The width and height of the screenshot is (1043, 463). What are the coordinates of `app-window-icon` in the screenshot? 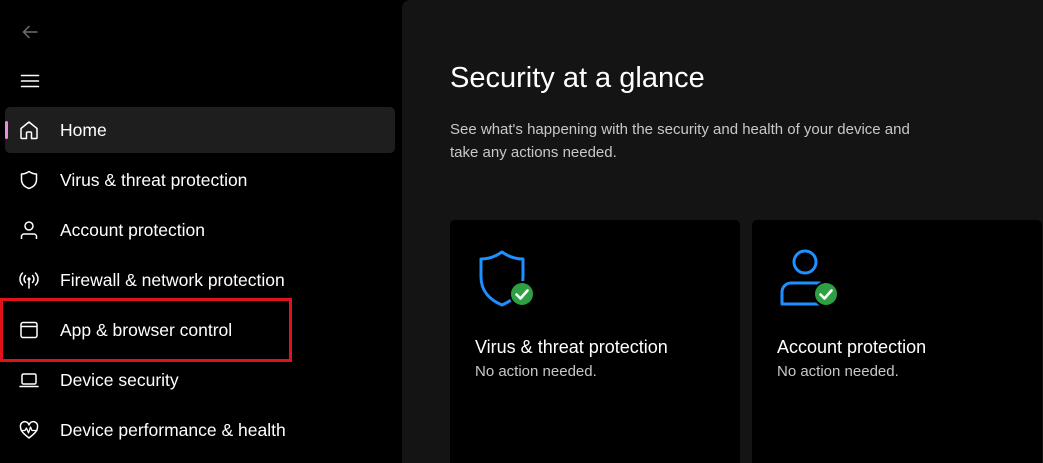 It's located at (29, 330).